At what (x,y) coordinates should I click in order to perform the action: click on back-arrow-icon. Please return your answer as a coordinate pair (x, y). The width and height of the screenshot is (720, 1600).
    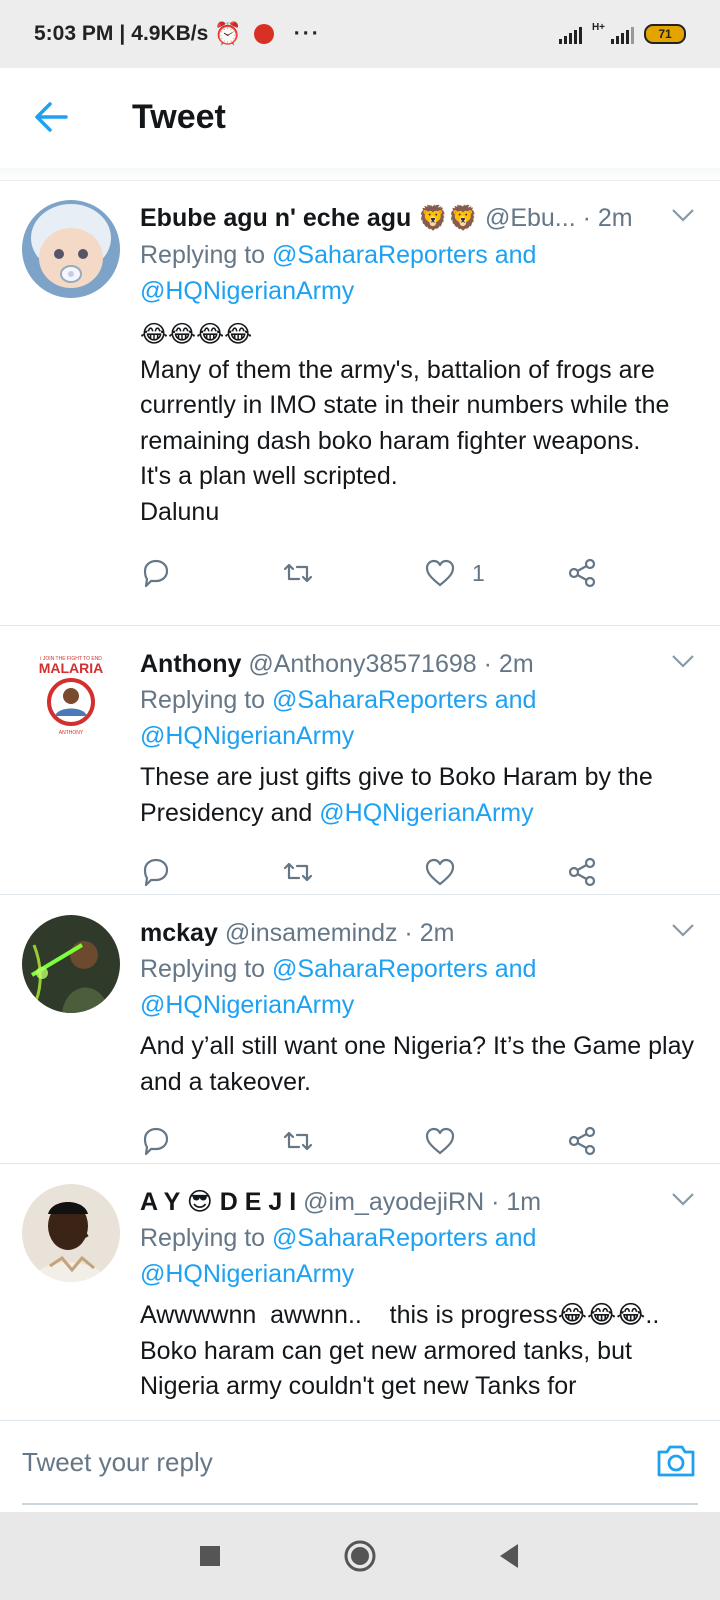
    Looking at the image, I should click on (51, 117).